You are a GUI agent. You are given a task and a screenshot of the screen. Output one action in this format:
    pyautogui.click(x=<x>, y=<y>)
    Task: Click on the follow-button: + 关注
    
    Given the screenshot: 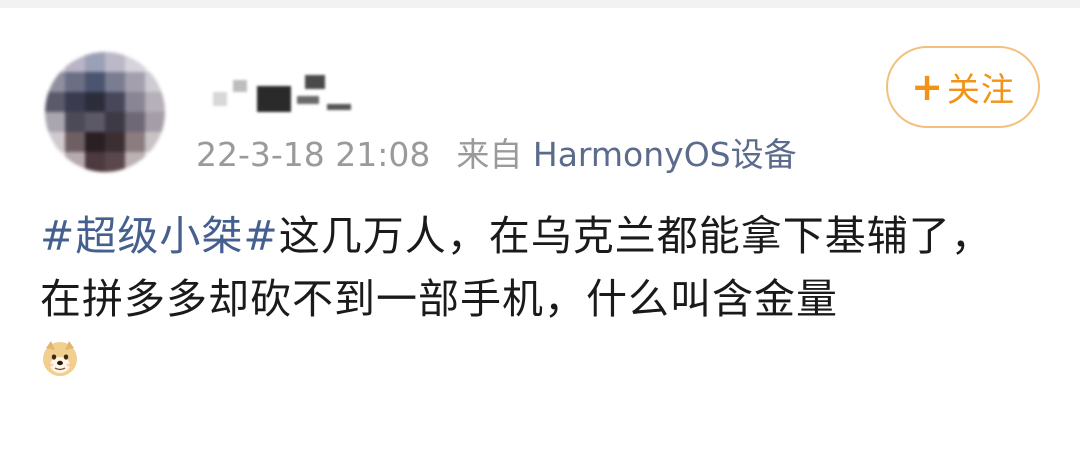 What is the action you would take?
    pyautogui.click(x=963, y=87)
    